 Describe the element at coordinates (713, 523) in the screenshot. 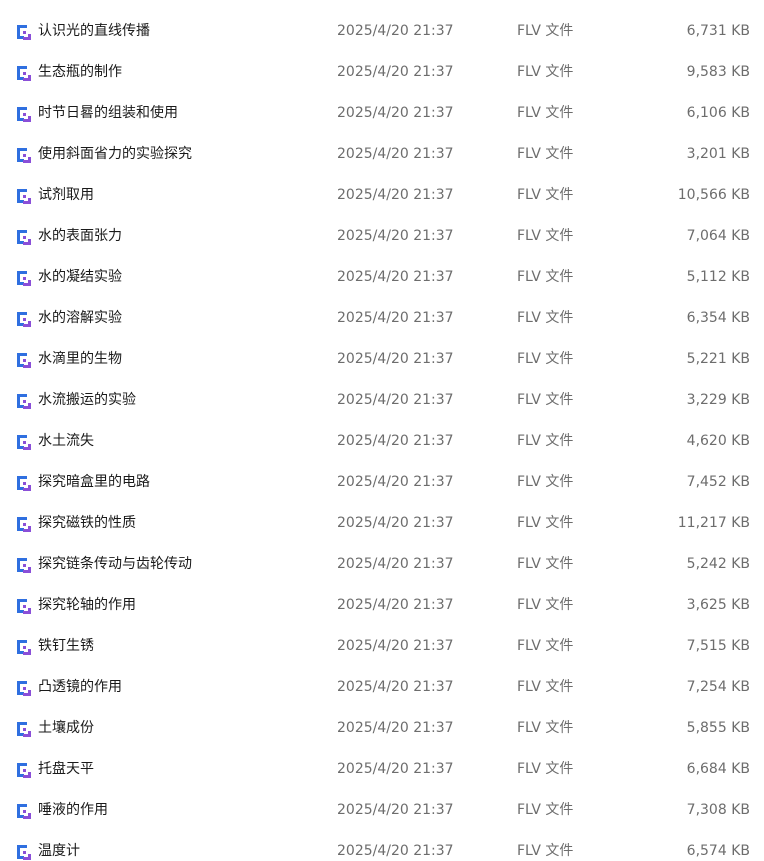

I see `file-size: 11,217 KB` at that location.